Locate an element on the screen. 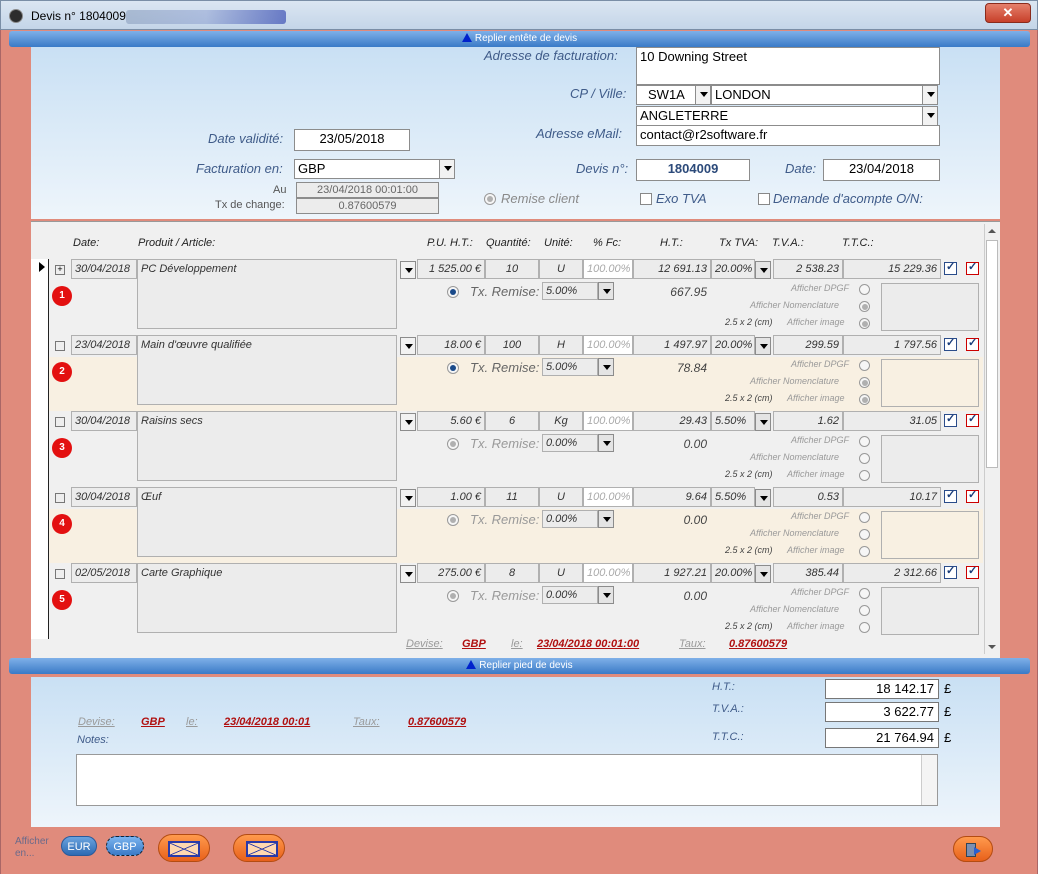  line-unit-field: H is located at coordinates (561, 345).